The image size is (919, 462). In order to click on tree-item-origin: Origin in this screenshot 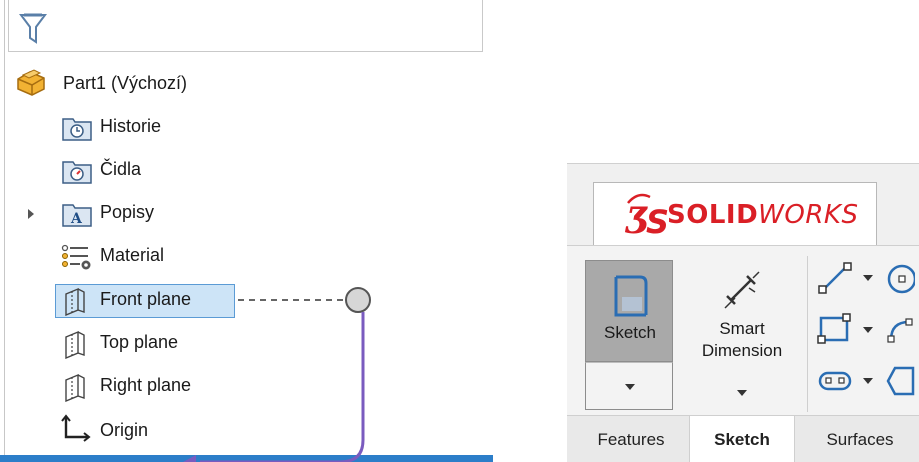, I will do `click(130, 430)`.